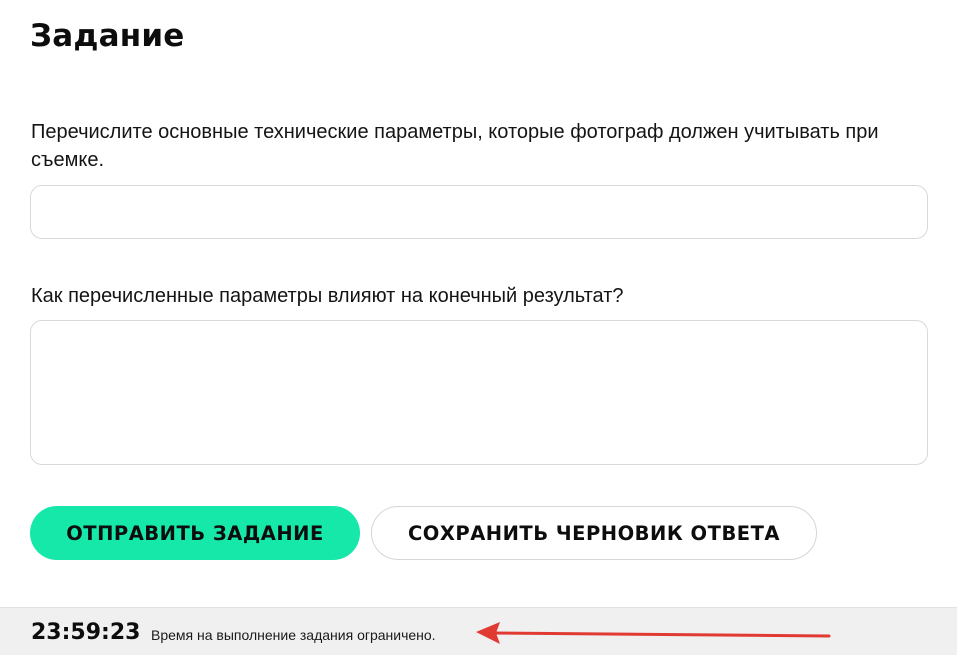 The height and width of the screenshot is (655, 957). What do you see at coordinates (479, 212) in the screenshot?
I see `answer-1-input` at bounding box center [479, 212].